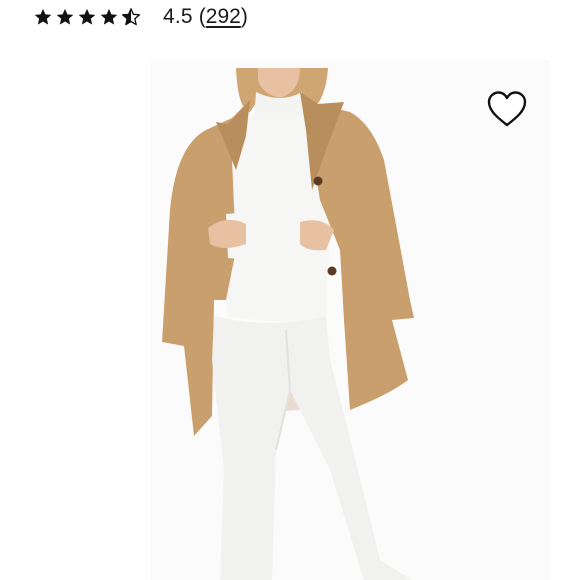 This screenshot has width=580, height=580. I want to click on heart-outline-icon, so click(507, 109).